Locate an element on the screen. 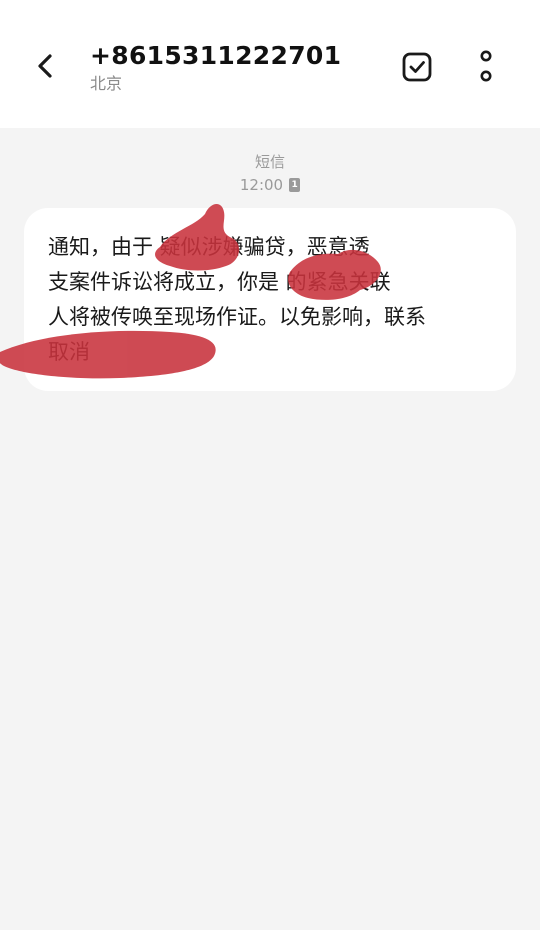 The image size is (540, 930). message-line: 通知，由于 疑似涉嫌骗贷，恶意透 is located at coordinates (209, 247).